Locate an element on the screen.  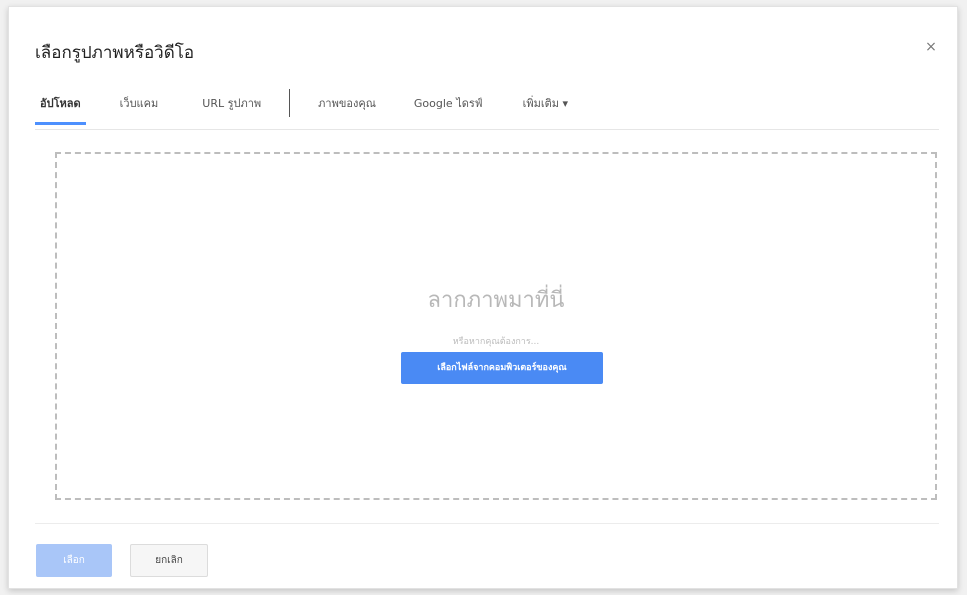
tab-your-images: ภาพของคุณ is located at coordinates (347, 109).